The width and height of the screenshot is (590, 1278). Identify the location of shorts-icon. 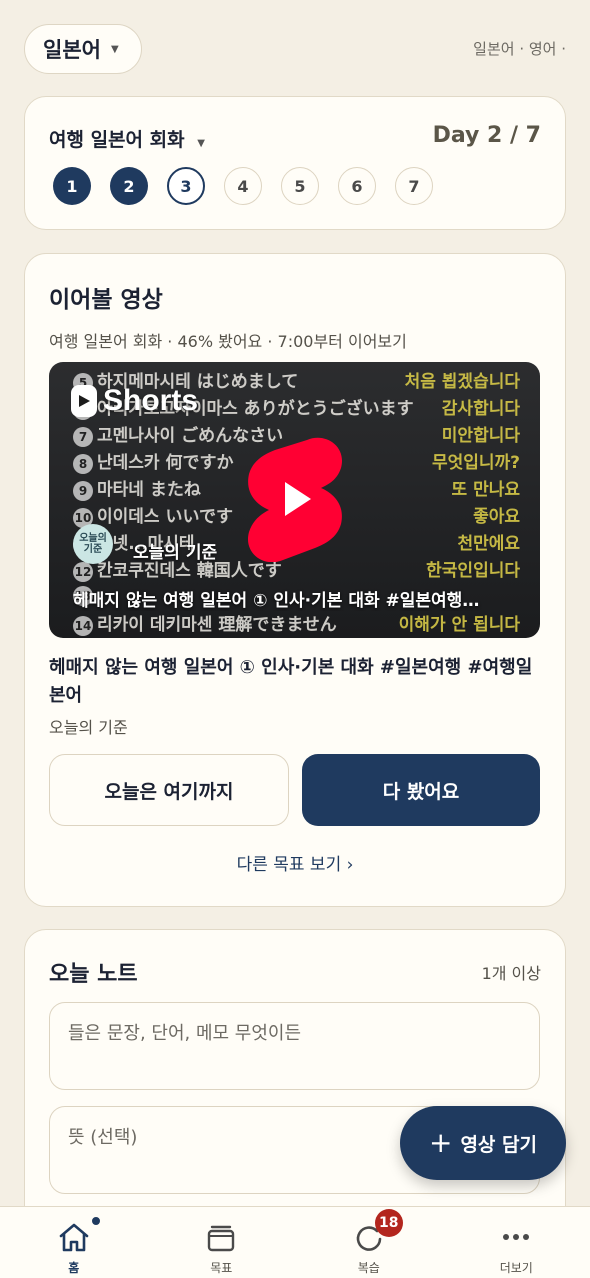
(84, 401).